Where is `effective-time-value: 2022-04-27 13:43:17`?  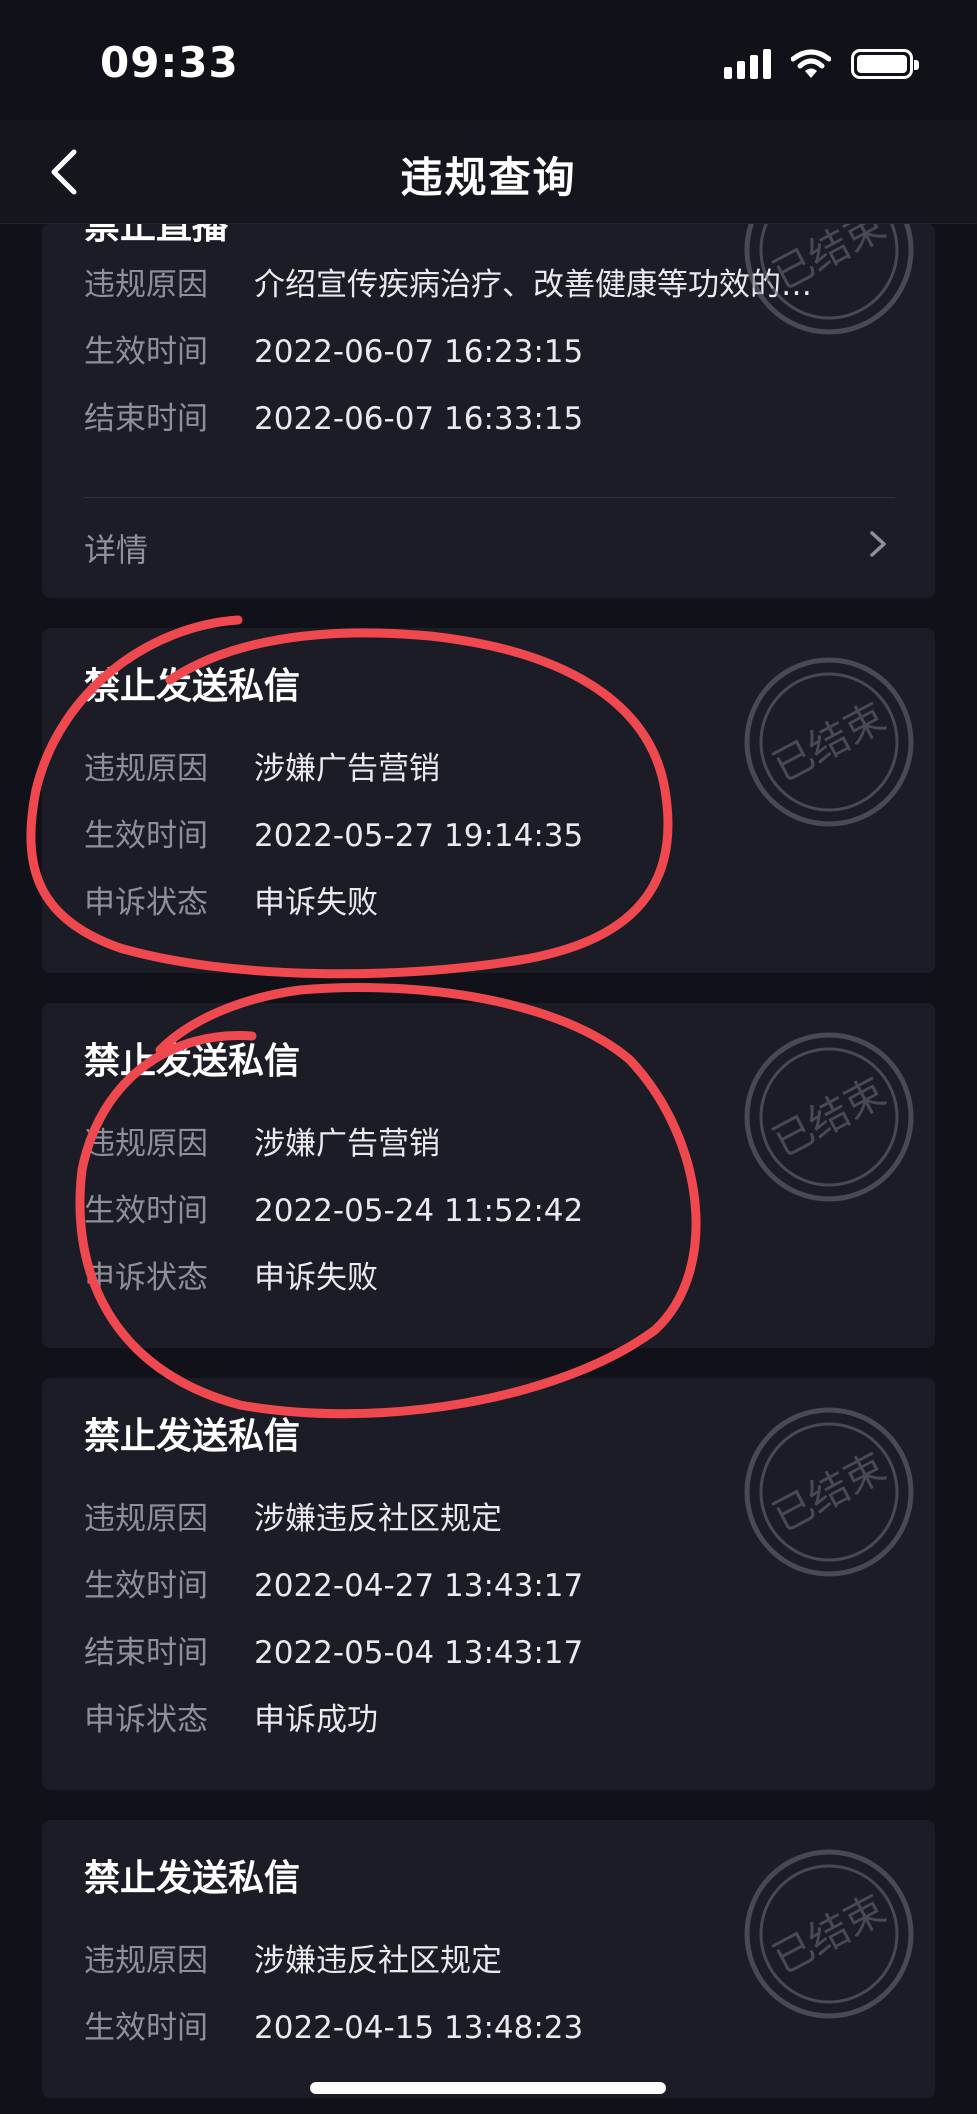 effective-time-value: 2022-04-27 13:43:17 is located at coordinates (419, 1586).